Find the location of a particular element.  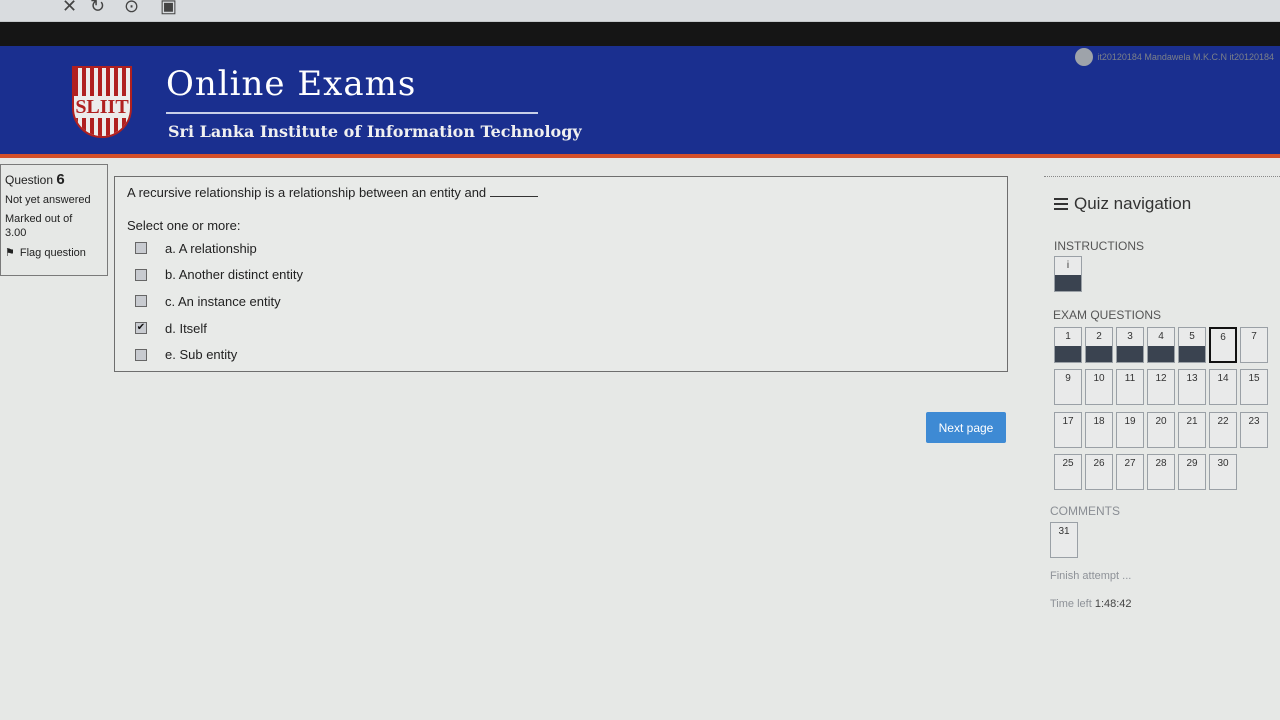

answer-option: c. An instance entity is located at coordinates (561, 301).